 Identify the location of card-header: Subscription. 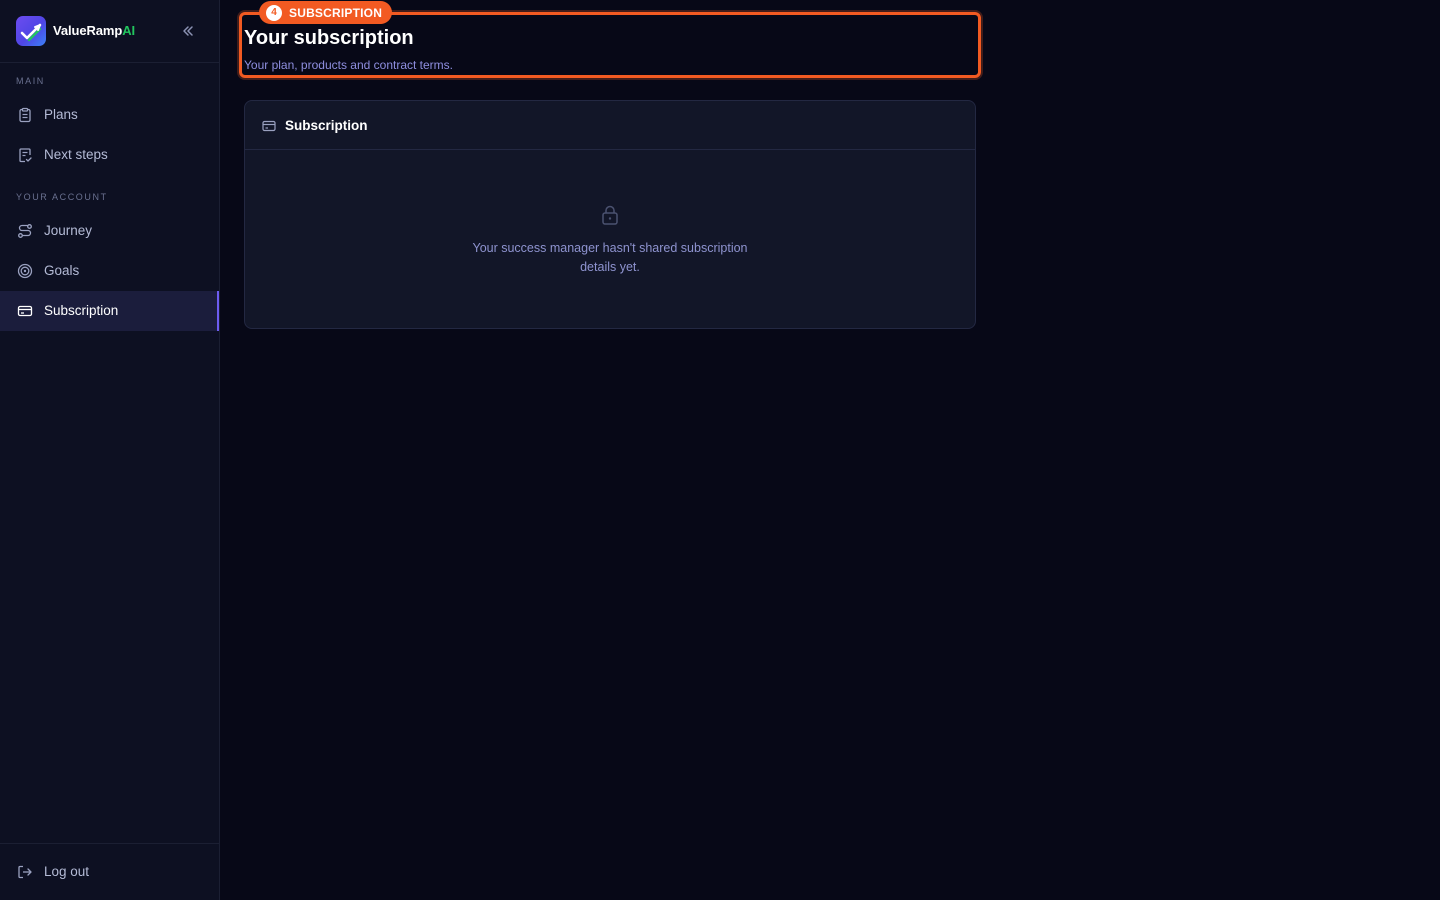
(610, 125).